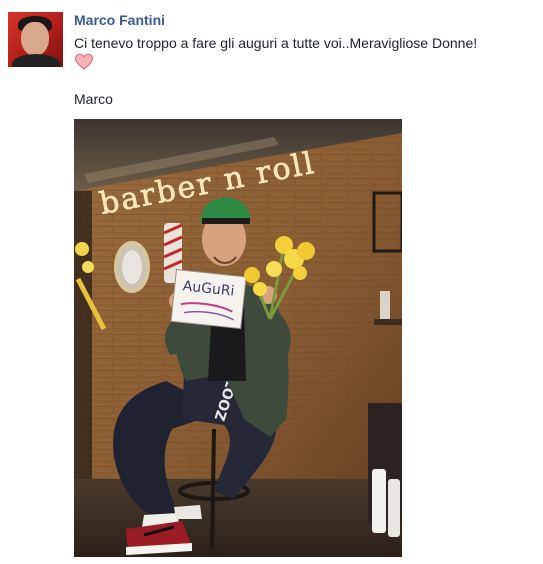 This screenshot has width=543, height=564. What do you see at coordinates (93, 99) in the screenshot?
I see `post-signature: Marco` at bounding box center [93, 99].